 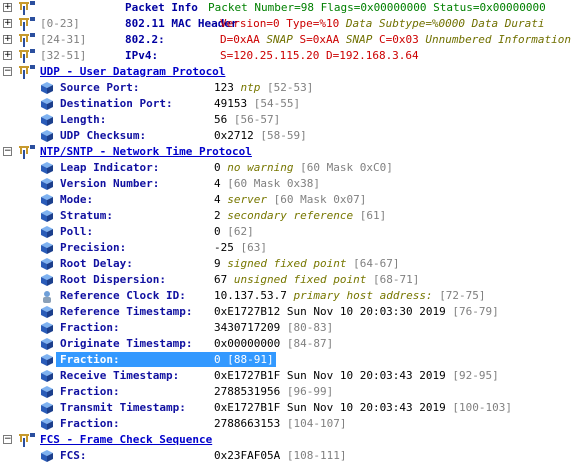 What do you see at coordinates (290, 264) in the screenshot?
I see `ntp-field-row: Root Delay: 9 signed fixed point [64-67]` at bounding box center [290, 264].